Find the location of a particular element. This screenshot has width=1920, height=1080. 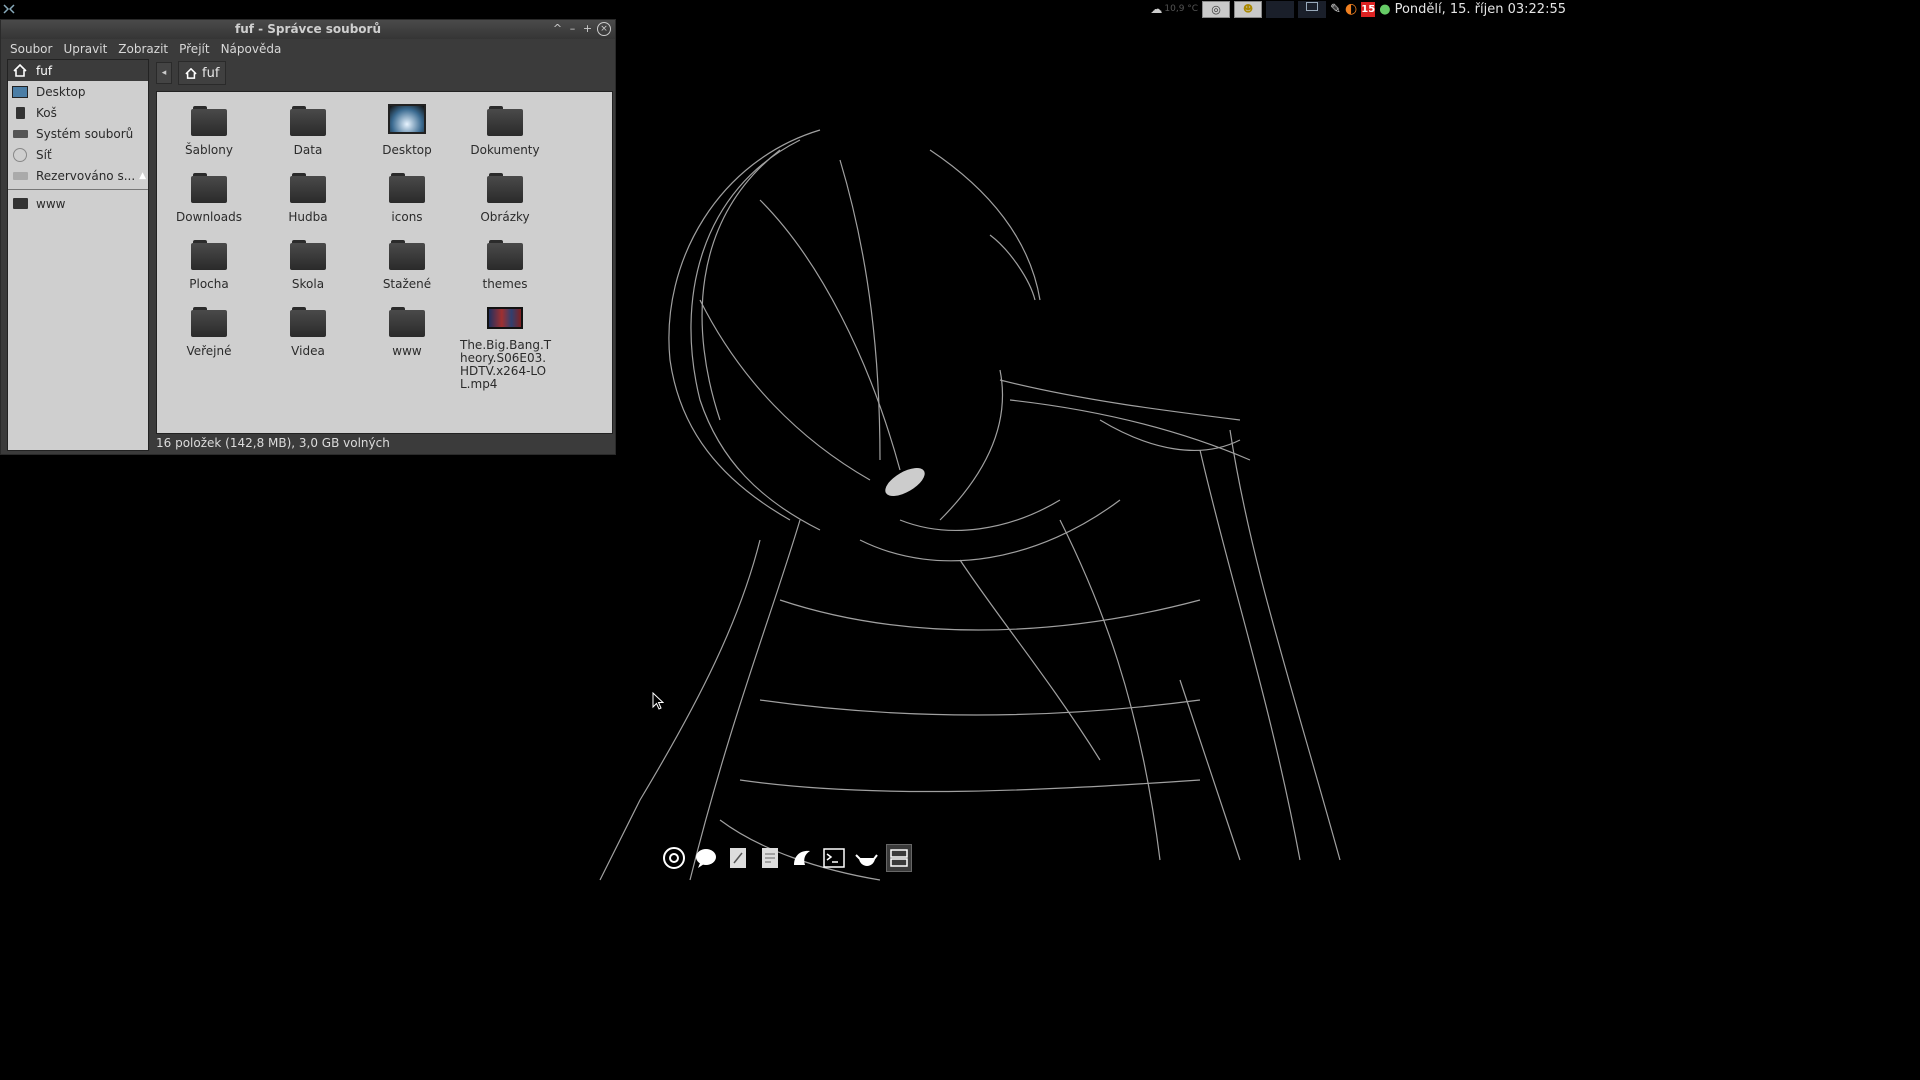

close-button: × is located at coordinates (604, 29).